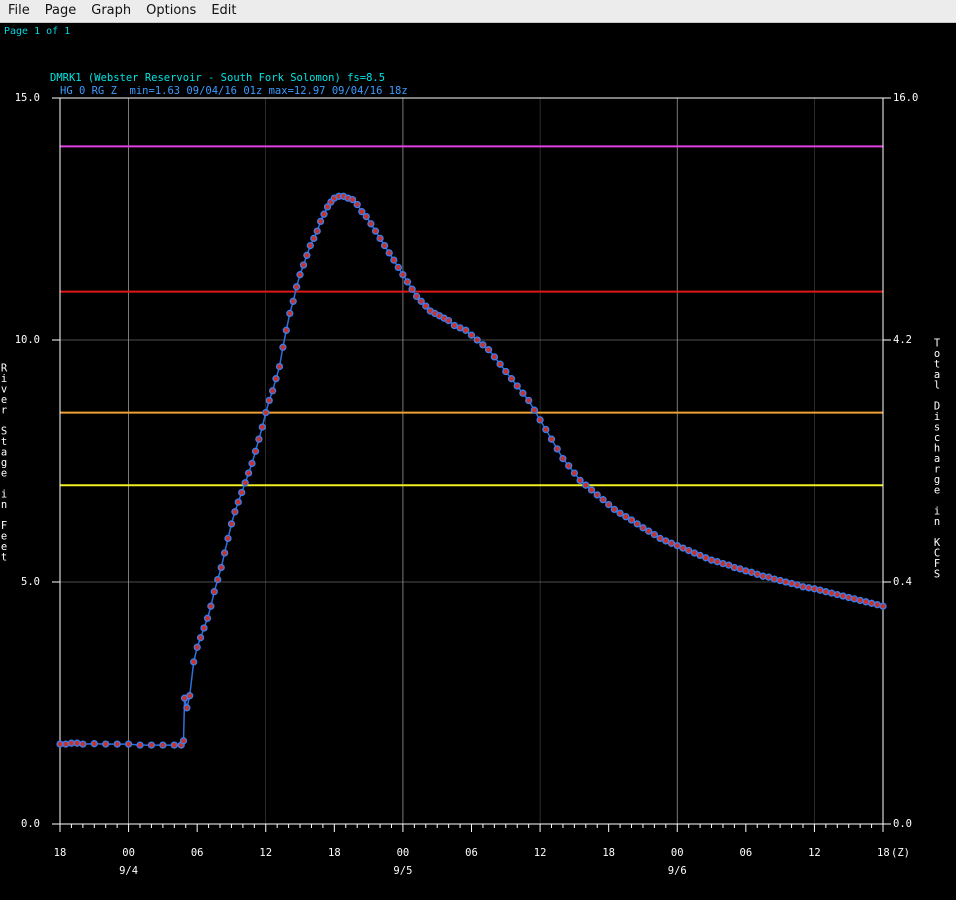 Image resolution: width=956 pixels, height=900 pixels. I want to click on y-tick-label: 0.0, so click(30, 824).